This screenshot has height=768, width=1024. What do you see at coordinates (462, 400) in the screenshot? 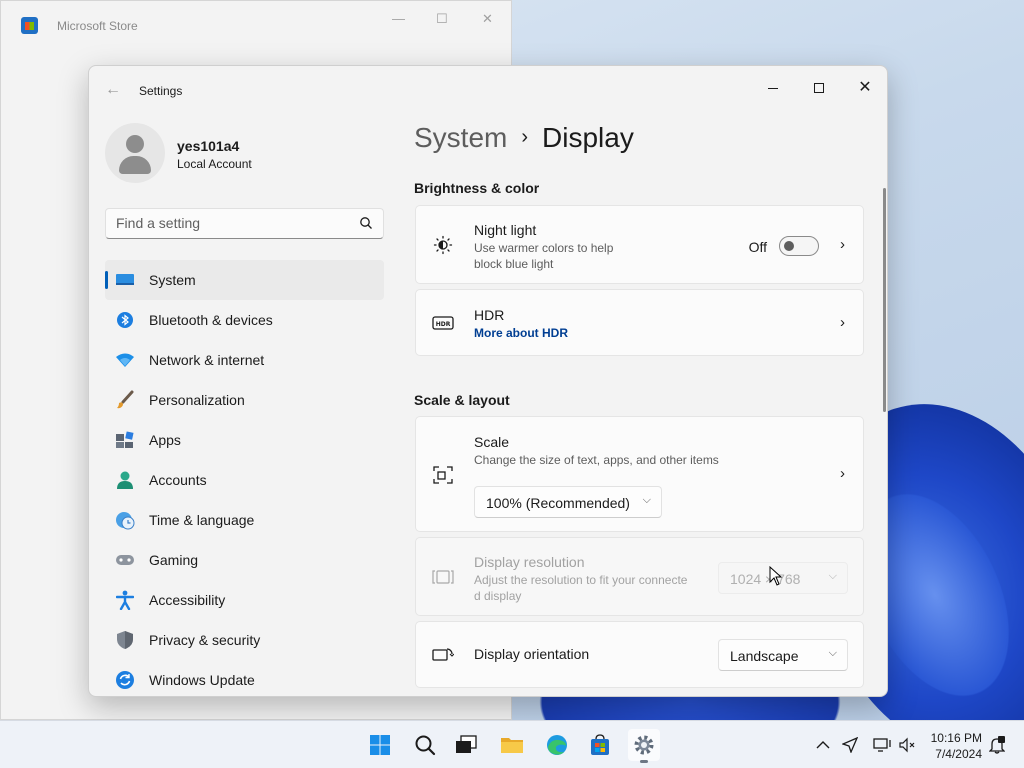
I see `section-heading-scale-layout: Scale & layout` at bounding box center [462, 400].